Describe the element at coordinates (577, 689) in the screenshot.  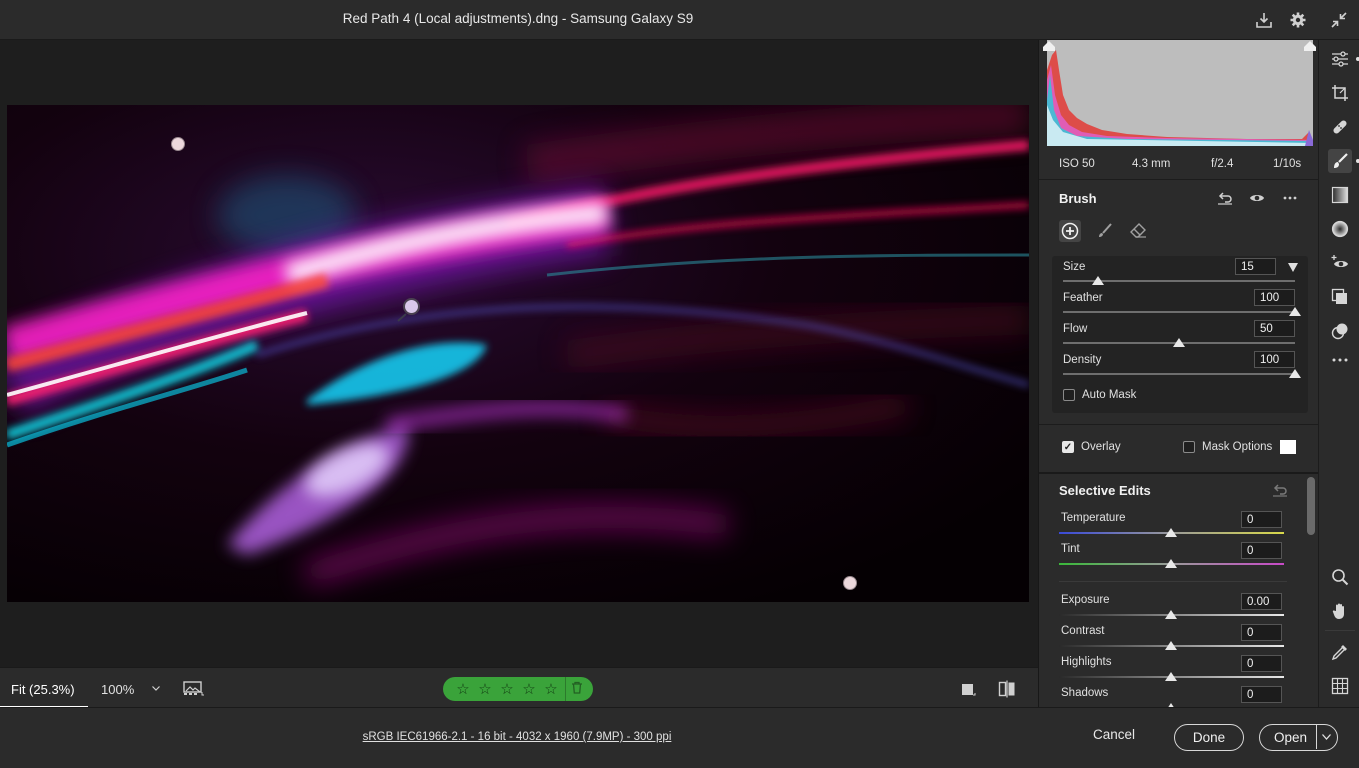
I see `trash-icon` at that location.